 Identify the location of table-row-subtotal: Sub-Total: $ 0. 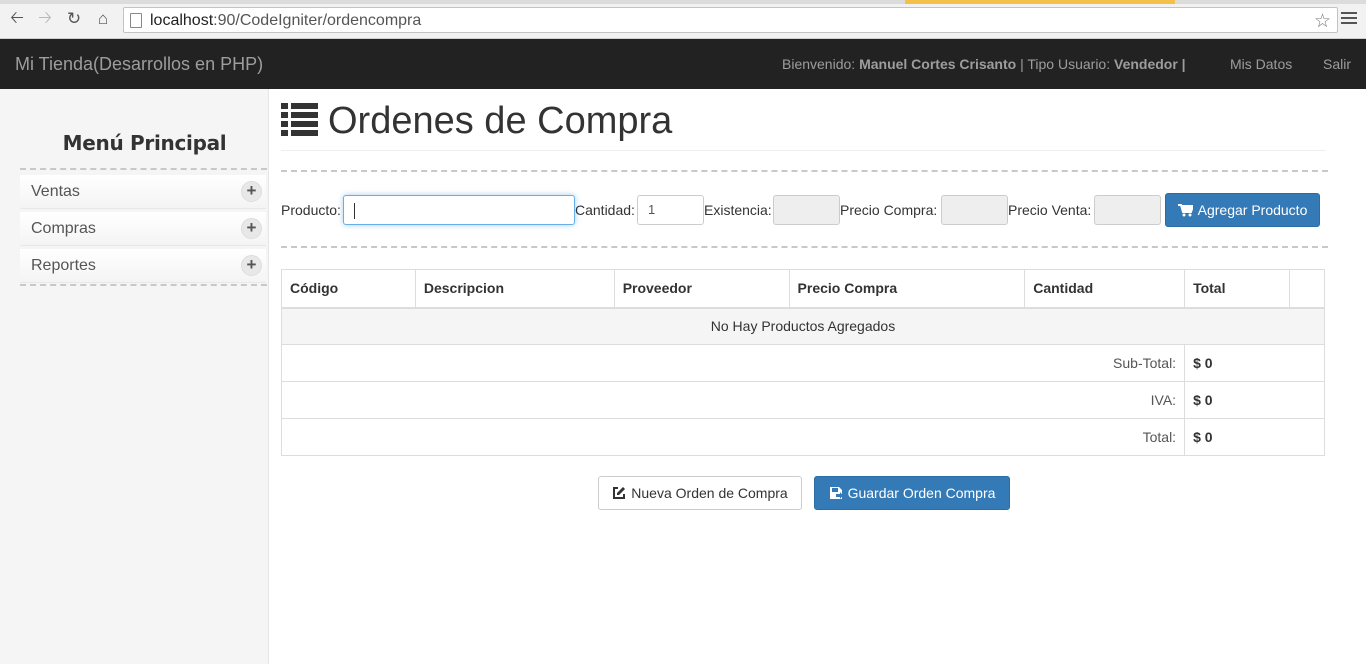
(802, 363).